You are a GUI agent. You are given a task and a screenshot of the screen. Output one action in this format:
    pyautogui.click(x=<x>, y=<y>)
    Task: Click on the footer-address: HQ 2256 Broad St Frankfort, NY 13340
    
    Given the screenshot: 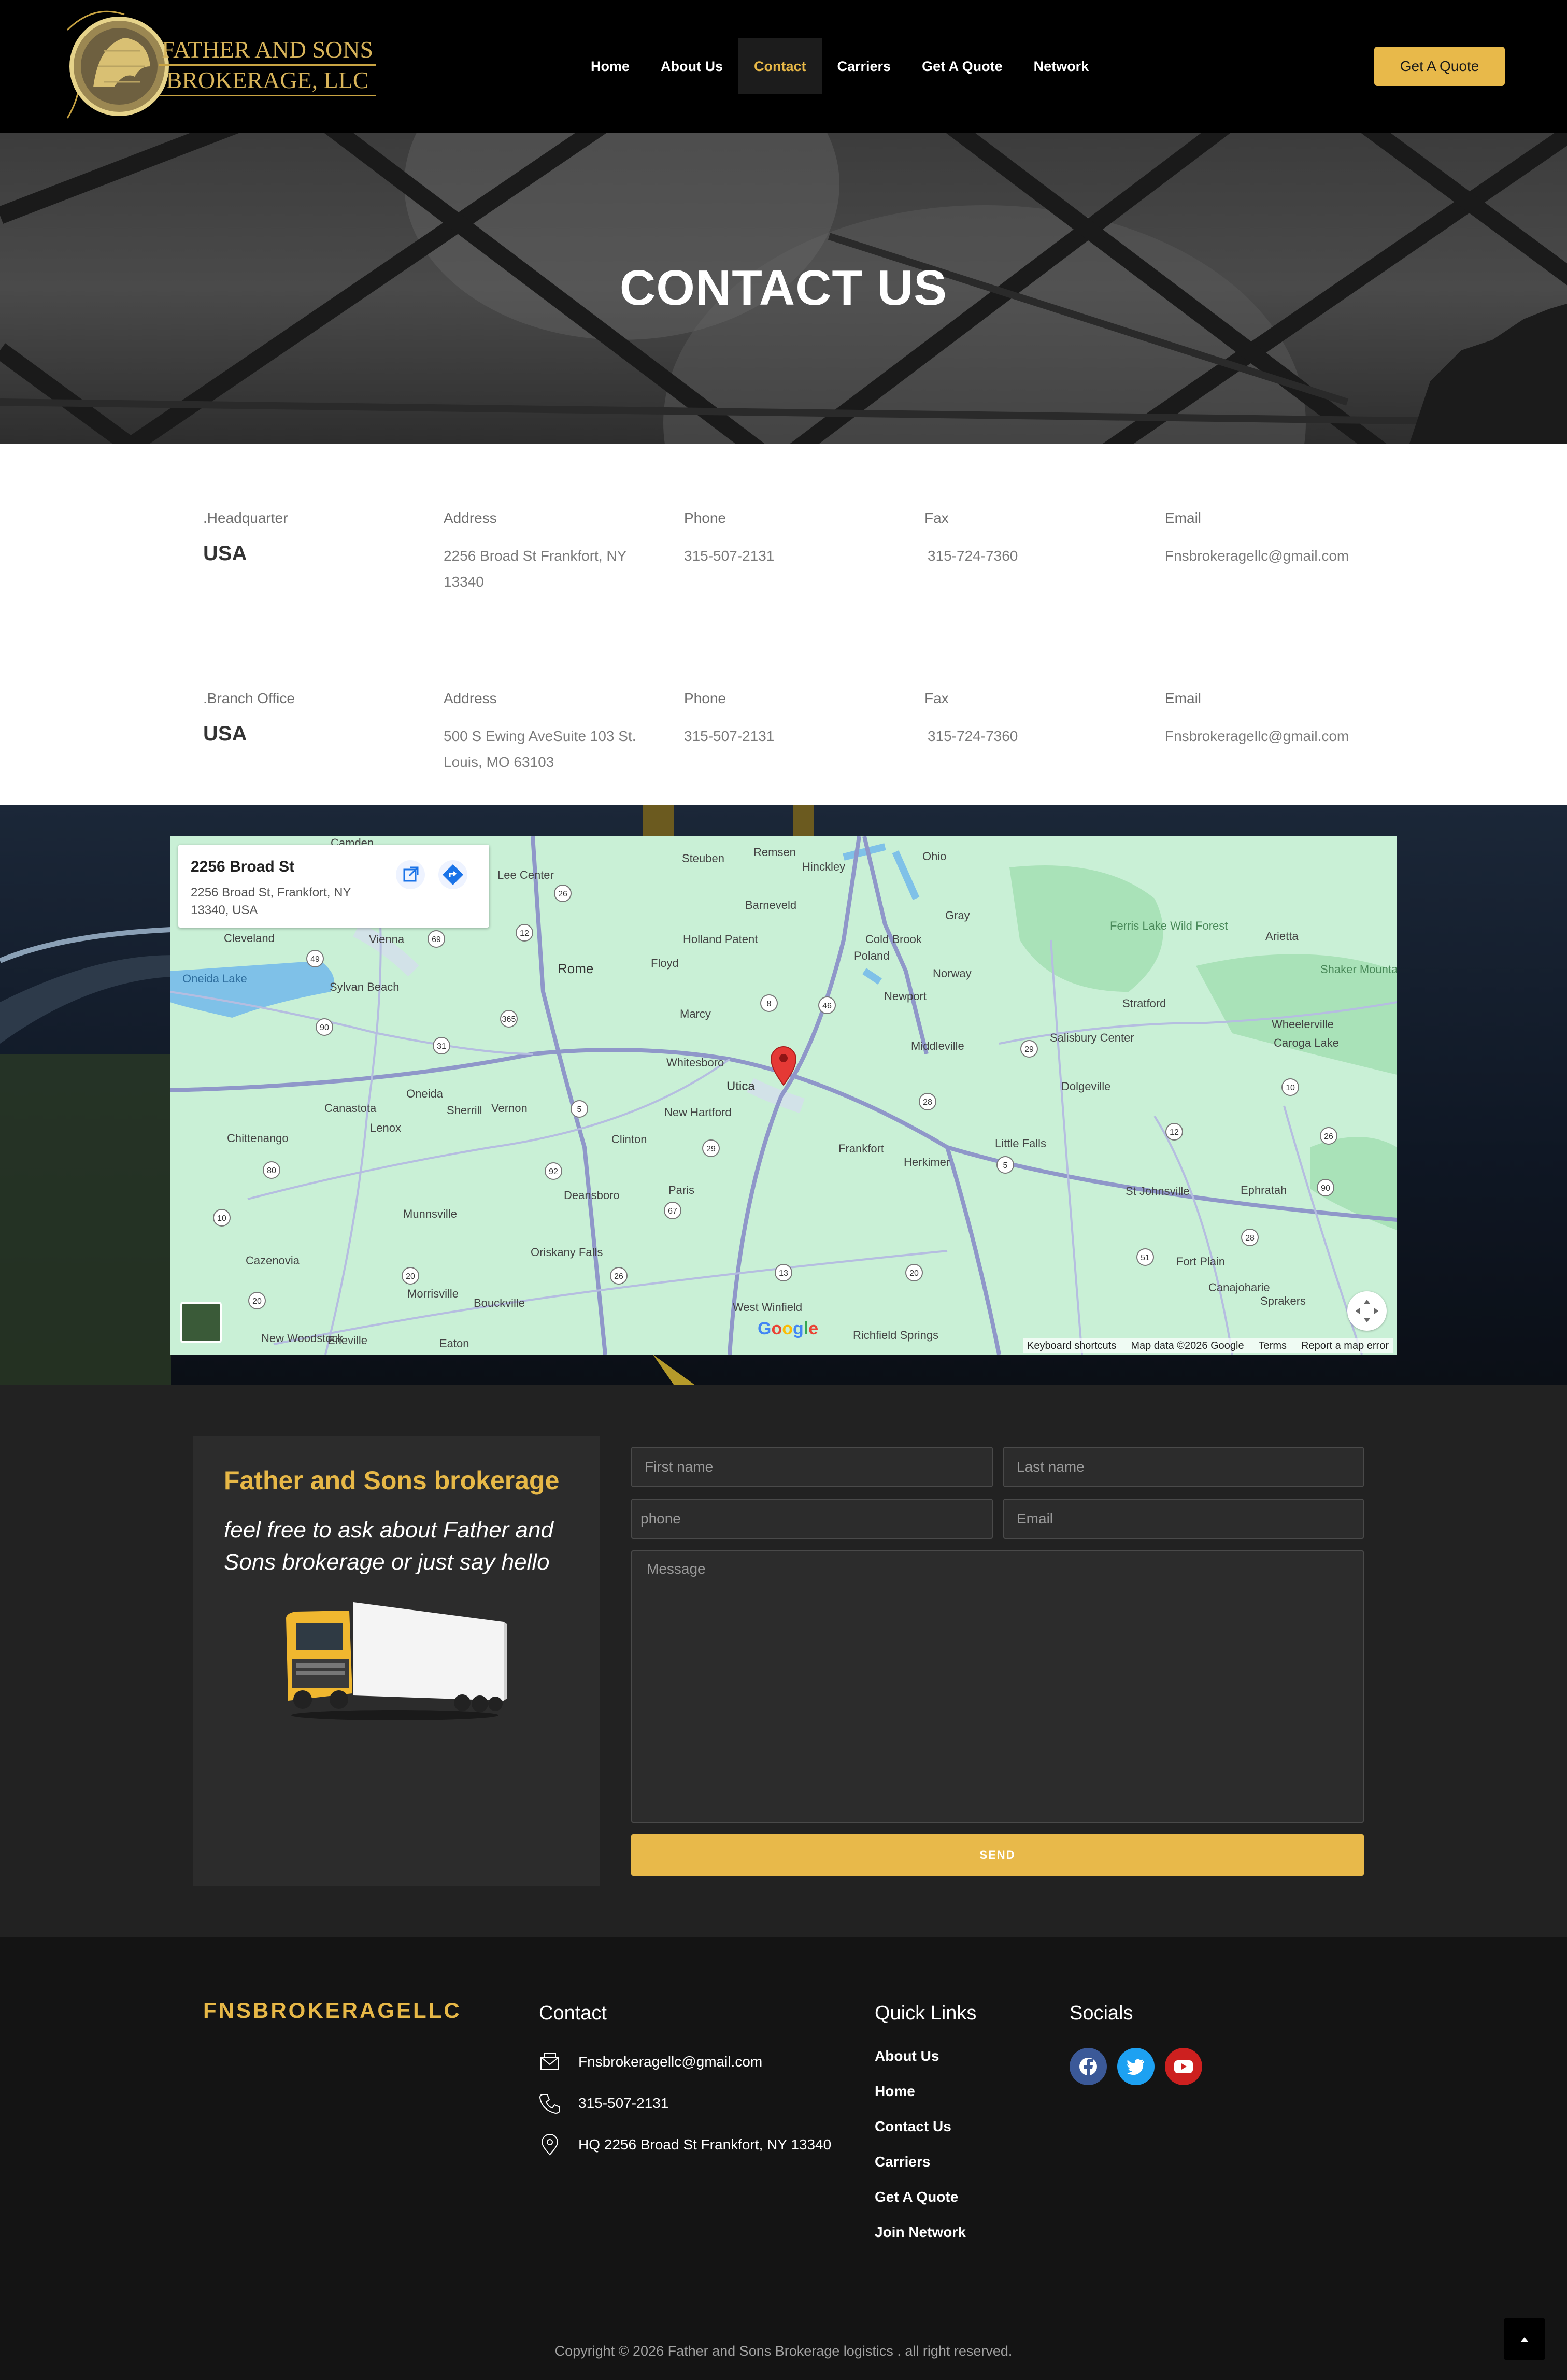 What is the action you would take?
    pyautogui.click(x=685, y=2145)
    